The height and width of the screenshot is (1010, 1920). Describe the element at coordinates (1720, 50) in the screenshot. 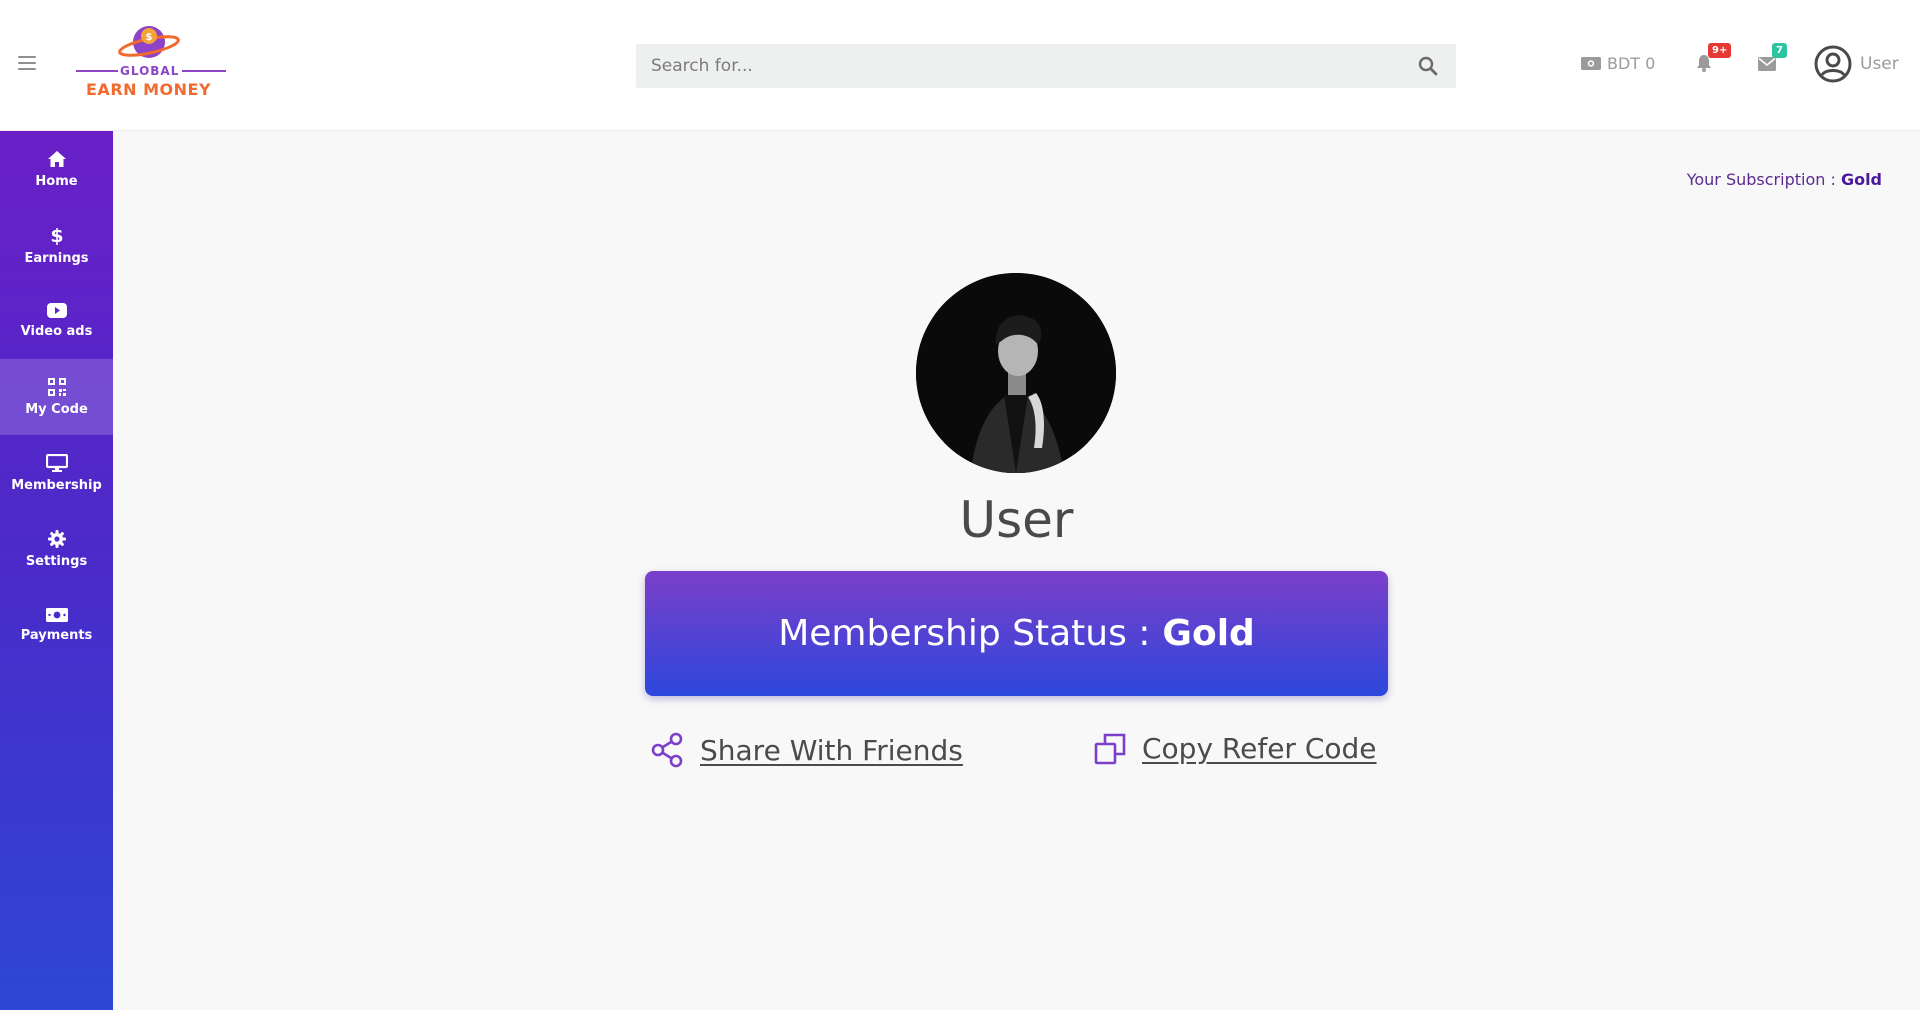

I see `notifications-badge: 9+` at that location.